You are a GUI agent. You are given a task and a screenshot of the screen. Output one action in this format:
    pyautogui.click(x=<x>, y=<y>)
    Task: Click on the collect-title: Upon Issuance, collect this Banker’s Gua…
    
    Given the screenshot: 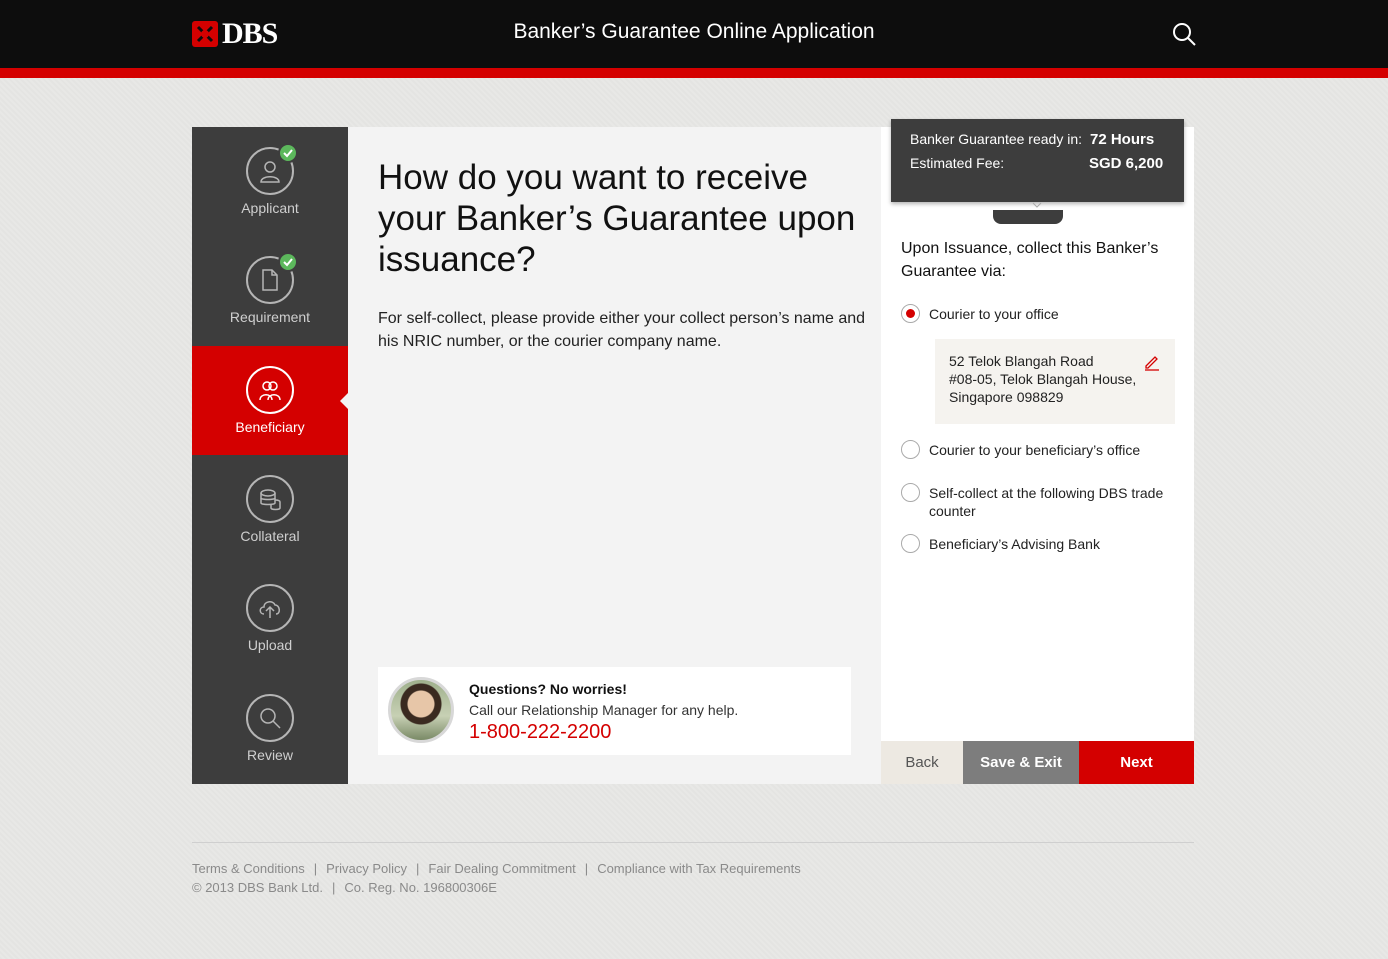 What is the action you would take?
    pyautogui.click(x=1030, y=260)
    